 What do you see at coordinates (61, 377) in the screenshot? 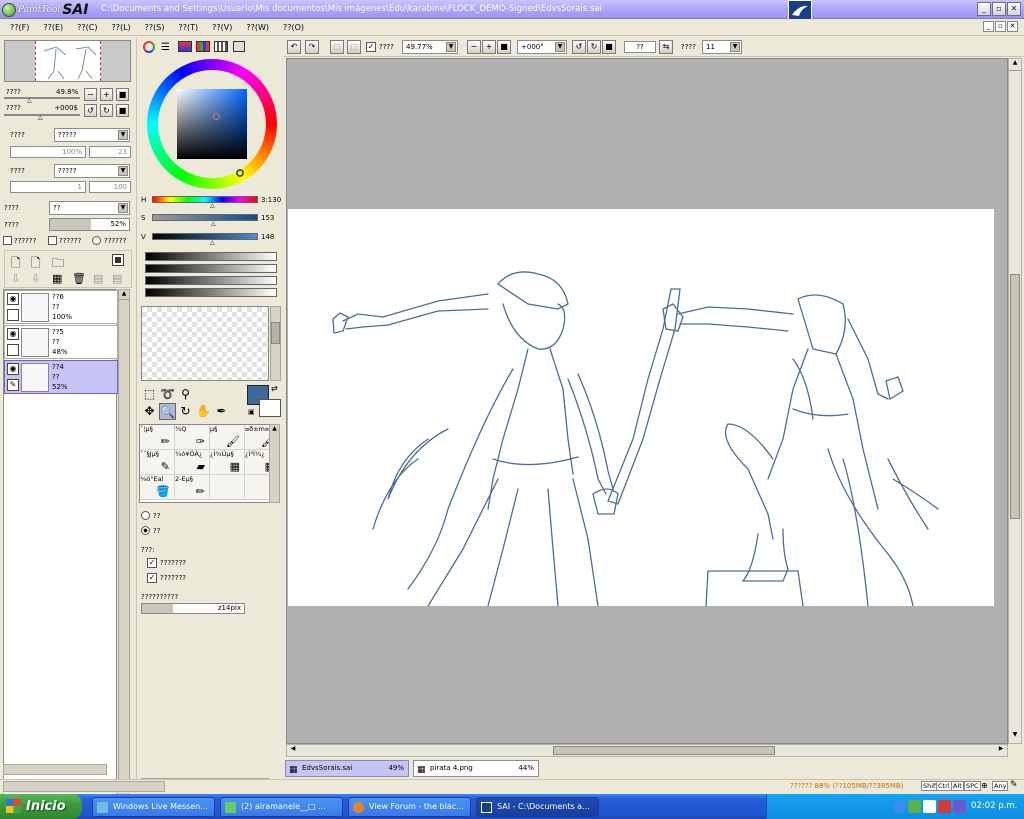
I see `layer-item-selected: ◉ ✎ ??4 ?? 52%` at bounding box center [61, 377].